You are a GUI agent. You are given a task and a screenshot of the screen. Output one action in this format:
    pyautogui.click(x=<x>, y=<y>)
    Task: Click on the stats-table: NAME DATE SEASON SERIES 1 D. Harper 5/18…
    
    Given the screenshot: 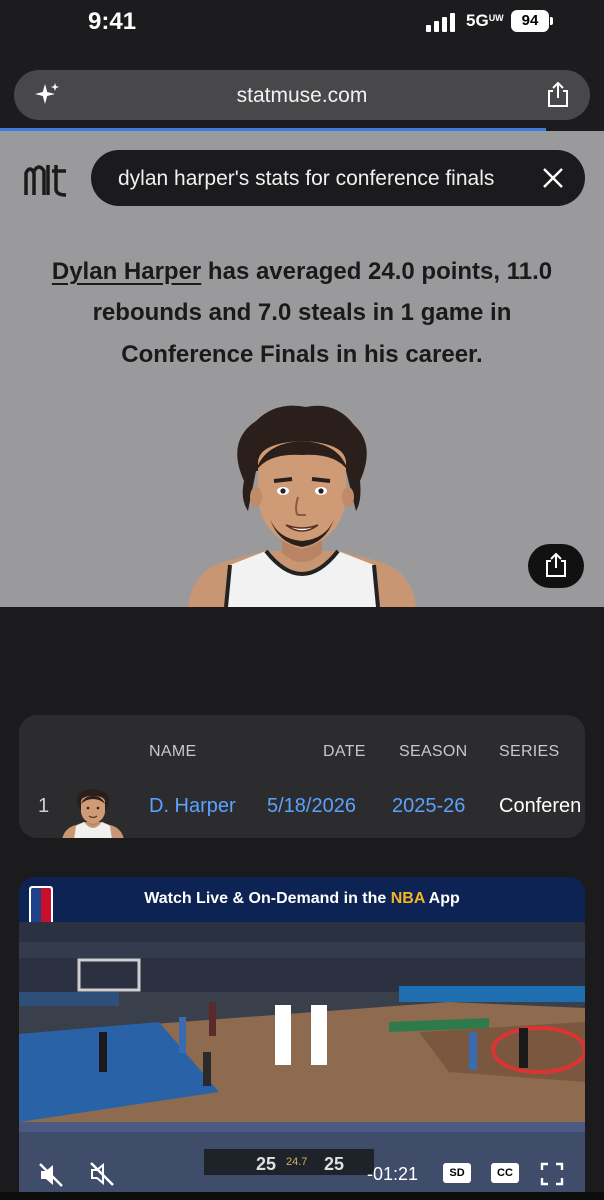 What is the action you would take?
    pyautogui.click(x=302, y=776)
    